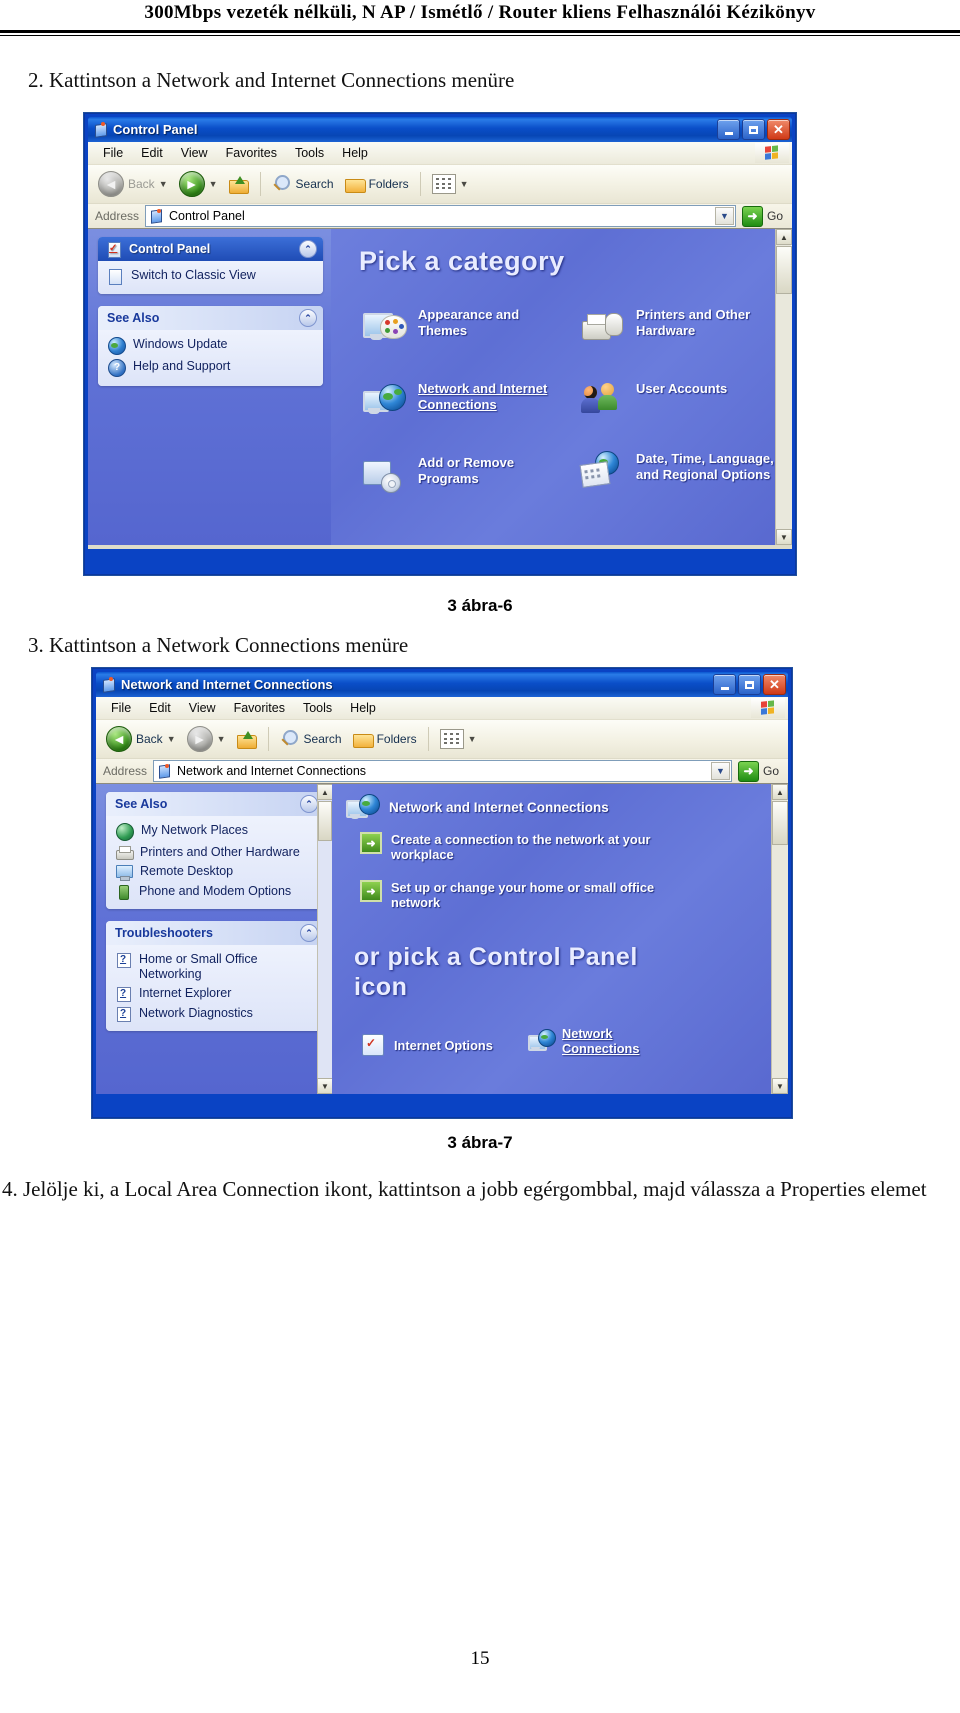  What do you see at coordinates (325, 939) in the screenshot?
I see `window2-sidebar-scrollbar: ▲ ▼` at bounding box center [325, 939].